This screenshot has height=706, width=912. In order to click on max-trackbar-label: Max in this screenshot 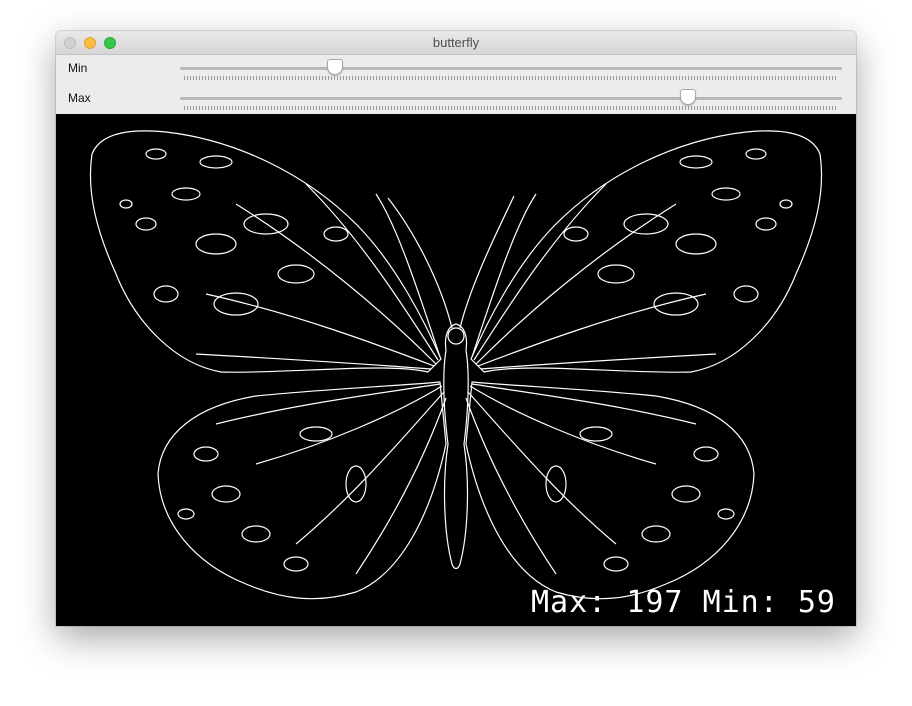, I will do `click(79, 98)`.